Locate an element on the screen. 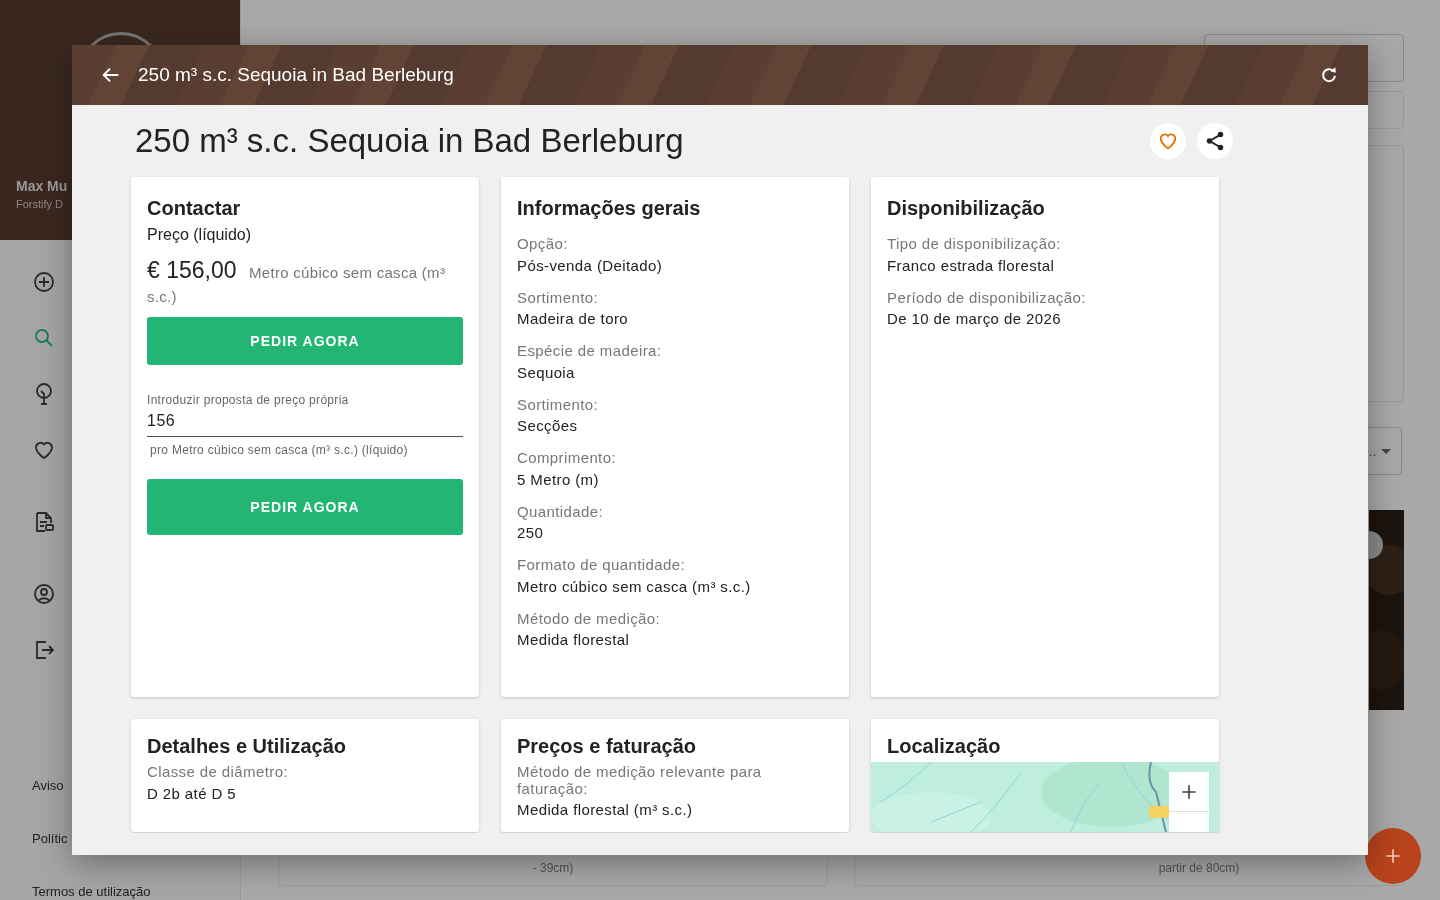 The width and height of the screenshot is (1440, 900). field-label: Formato de quantidade: is located at coordinates (602, 565).